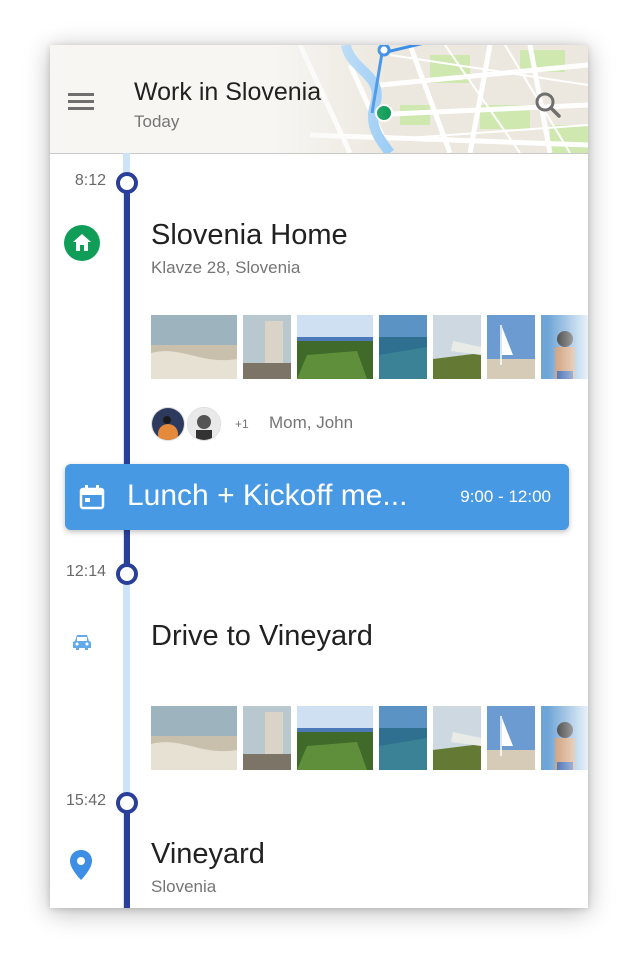  What do you see at coordinates (242, 424) in the screenshot?
I see `extra-people-count: +1` at bounding box center [242, 424].